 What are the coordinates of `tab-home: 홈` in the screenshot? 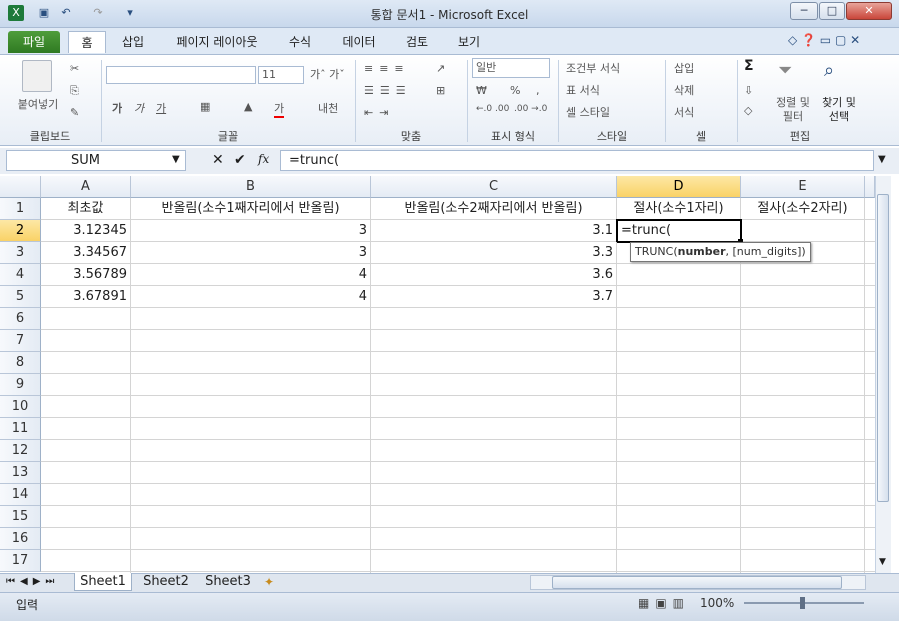 It's located at (87, 42).